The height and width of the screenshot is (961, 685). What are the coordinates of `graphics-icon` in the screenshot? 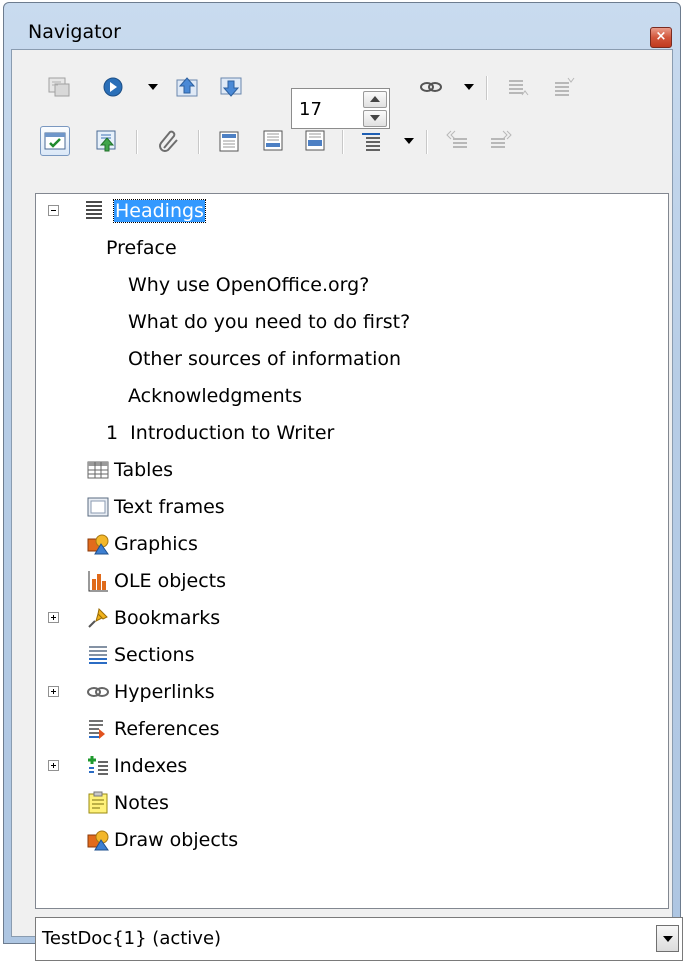 It's located at (98, 544).